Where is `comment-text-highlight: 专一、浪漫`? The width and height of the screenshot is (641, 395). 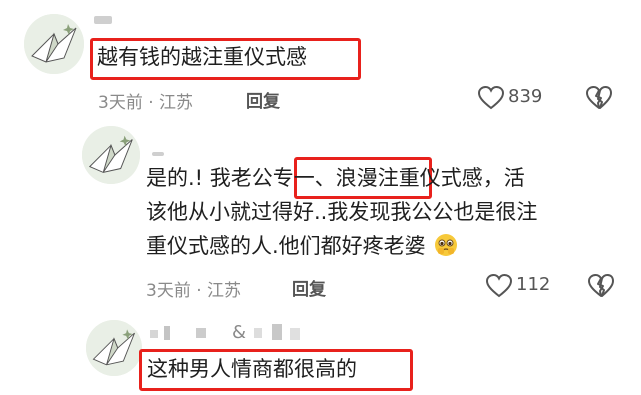 comment-text-highlight: 专一、浪漫 is located at coordinates (325, 178).